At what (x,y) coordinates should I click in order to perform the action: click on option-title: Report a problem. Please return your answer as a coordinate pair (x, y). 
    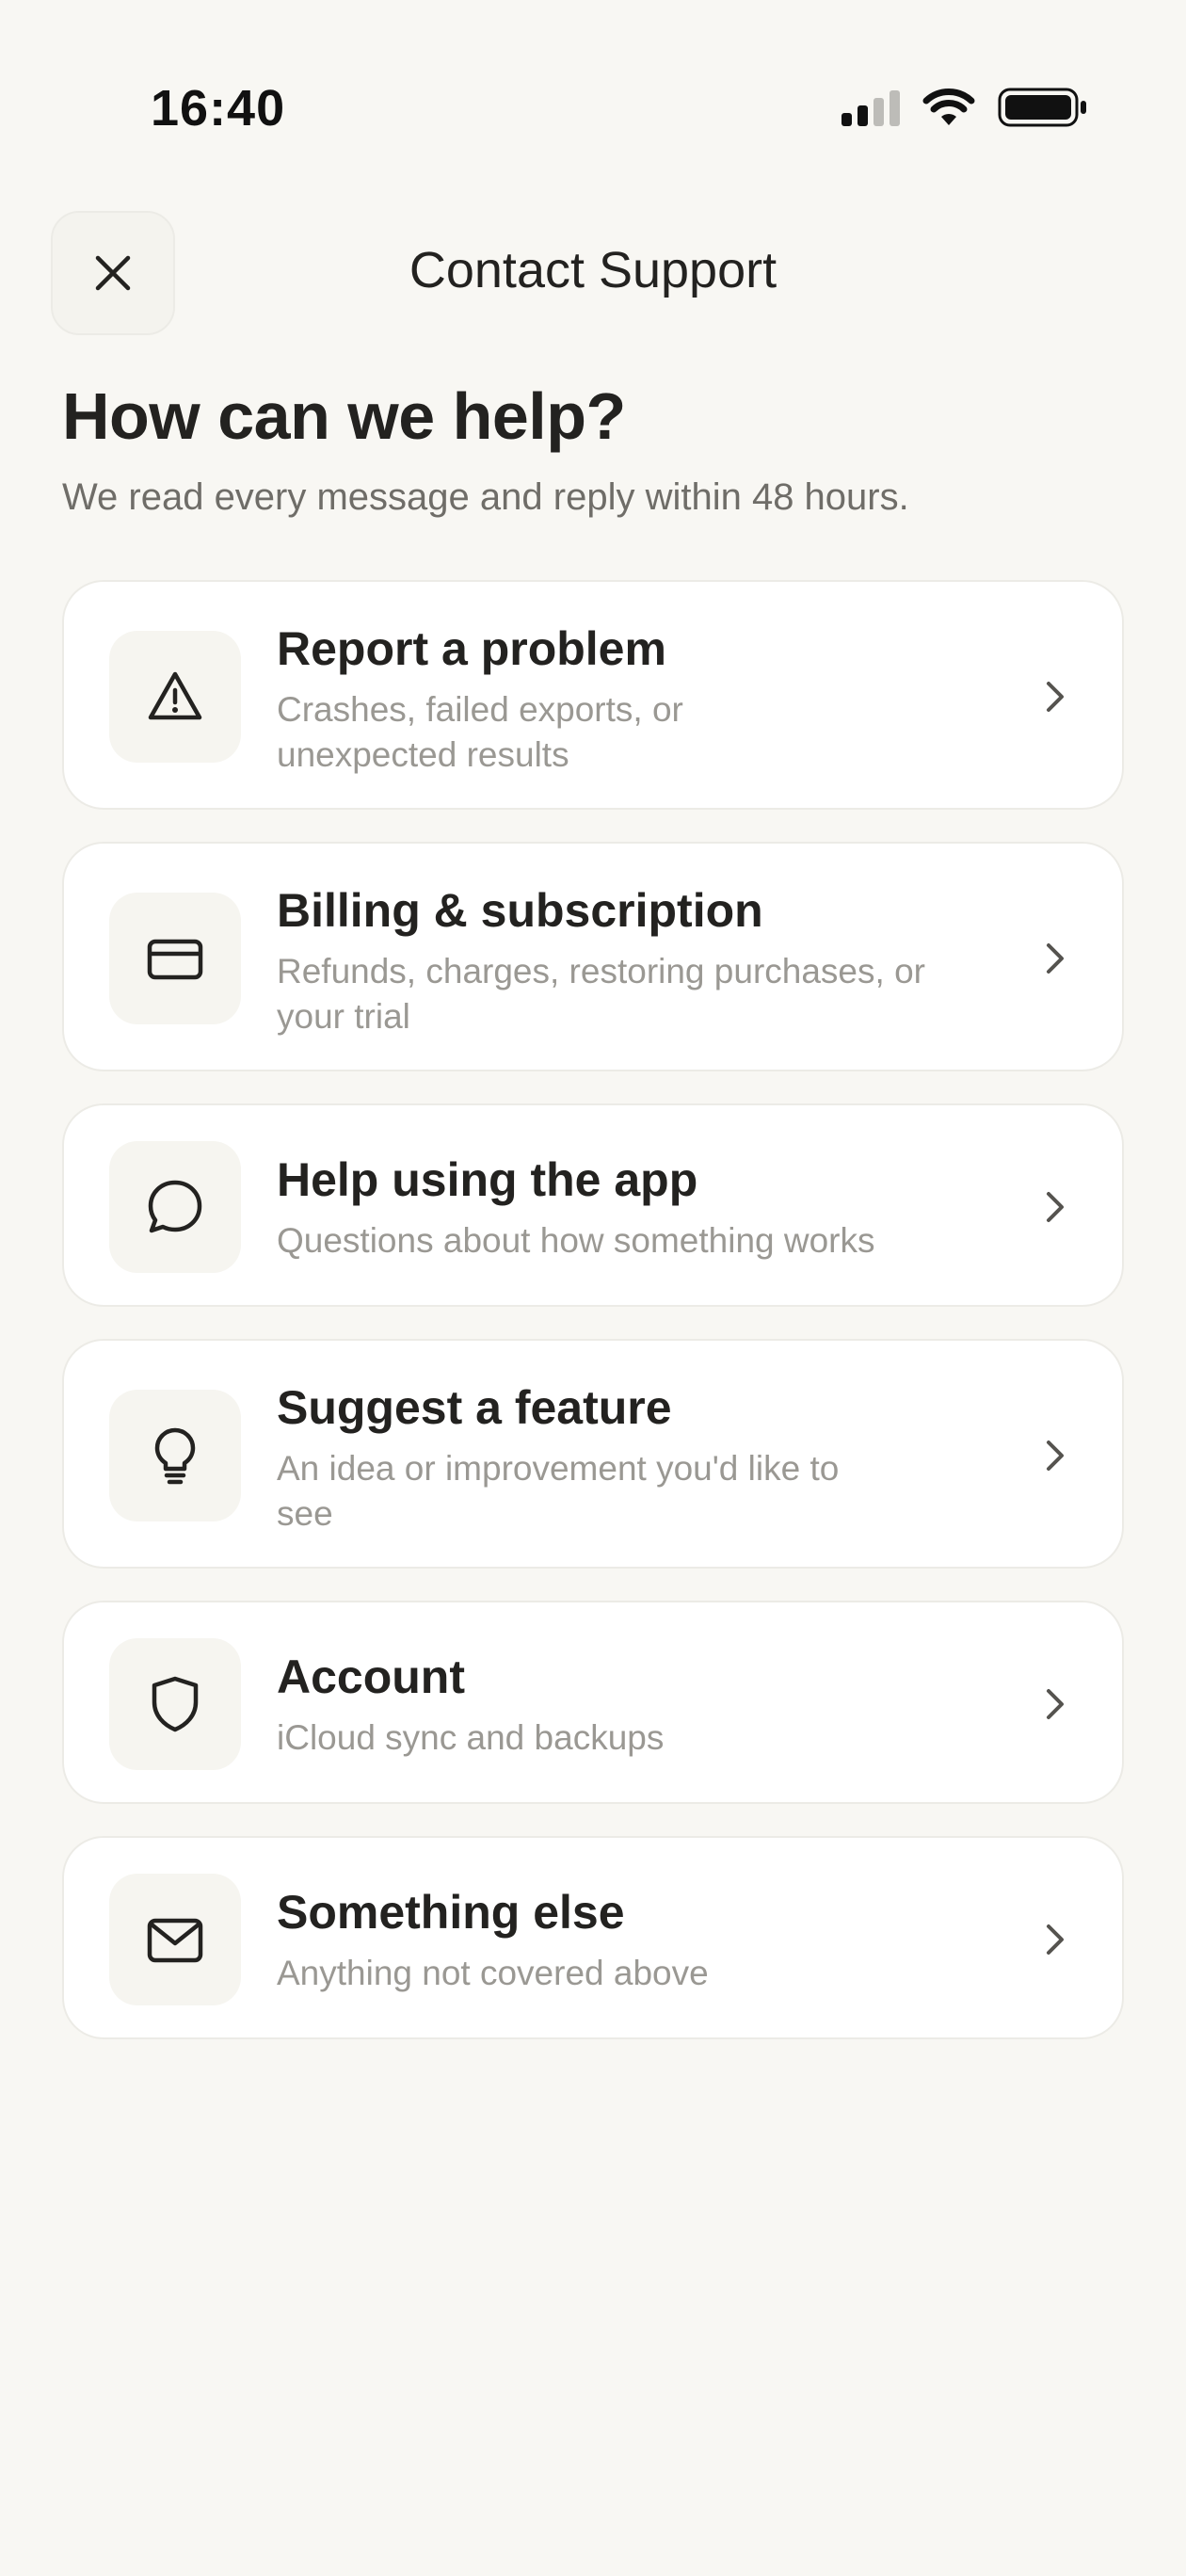
    Looking at the image, I should click on (471, 648).